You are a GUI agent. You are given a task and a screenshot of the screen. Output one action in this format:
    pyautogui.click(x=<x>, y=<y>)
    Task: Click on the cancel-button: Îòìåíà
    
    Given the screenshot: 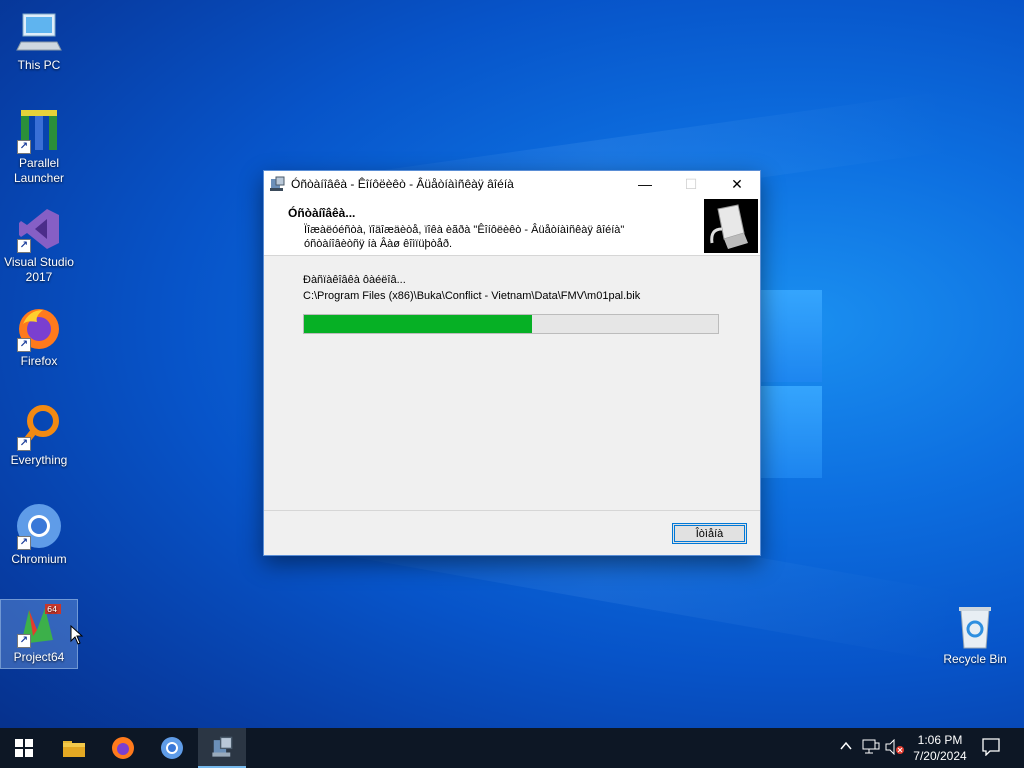 What is the action you would take?
    pyautogui.click(x=709, y=533)
    